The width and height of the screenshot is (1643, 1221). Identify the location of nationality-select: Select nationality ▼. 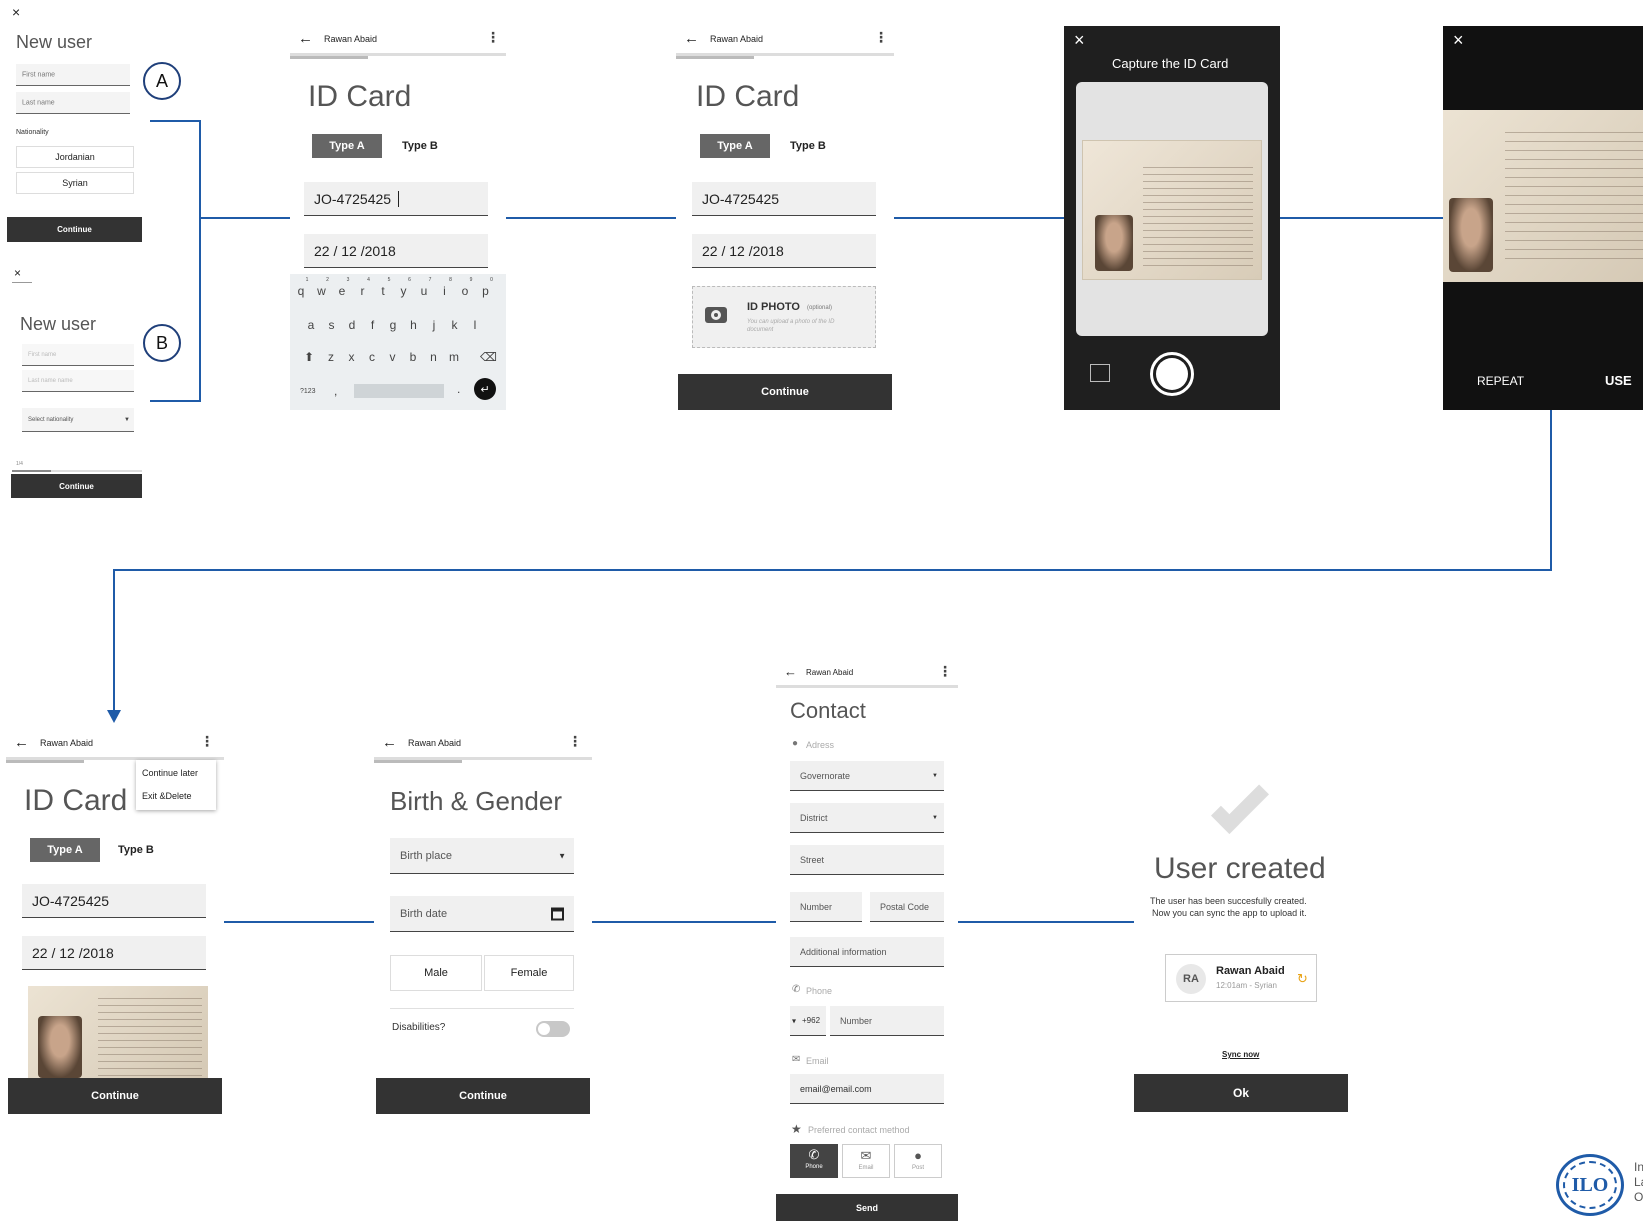
(78, 420).